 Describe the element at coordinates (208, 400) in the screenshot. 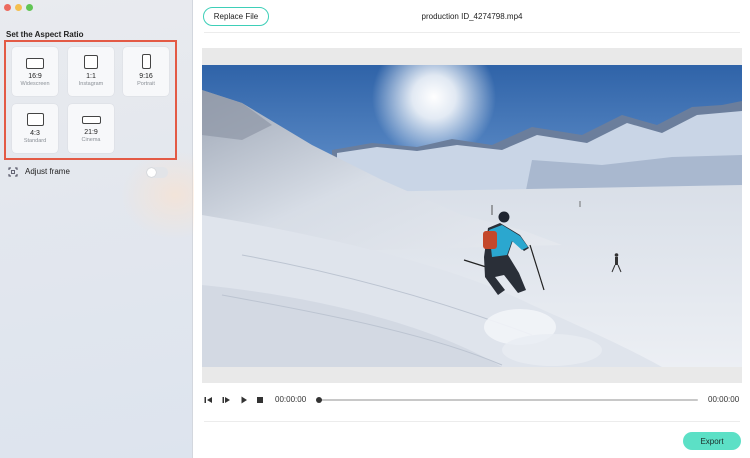

I see `previous-frame-icon` at that location.